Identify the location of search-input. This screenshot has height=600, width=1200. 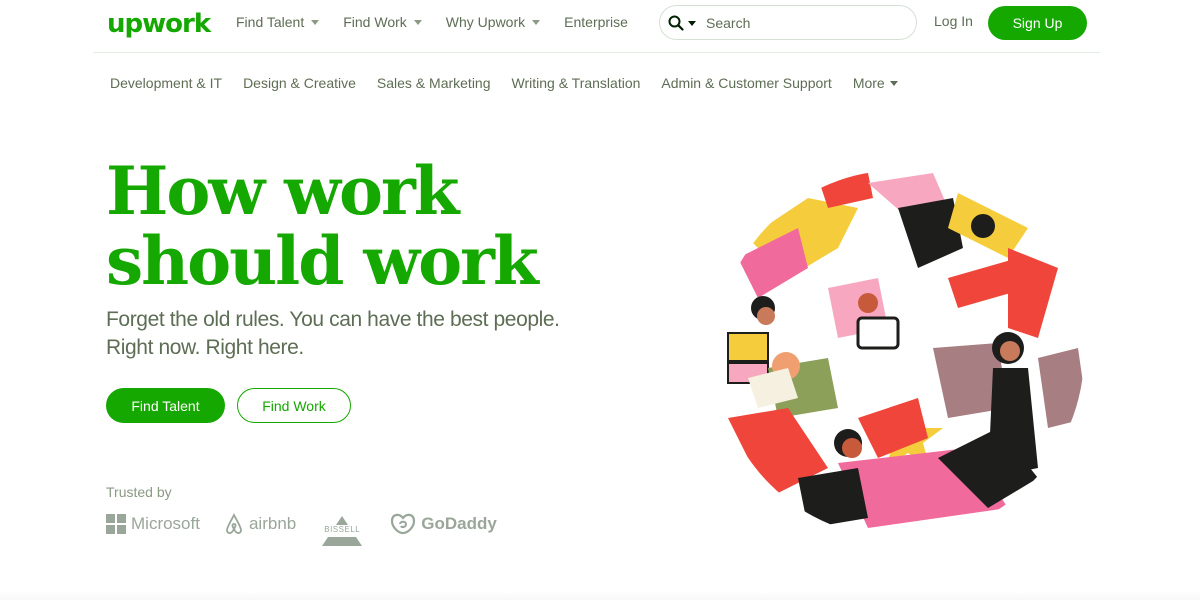
(801, 22).